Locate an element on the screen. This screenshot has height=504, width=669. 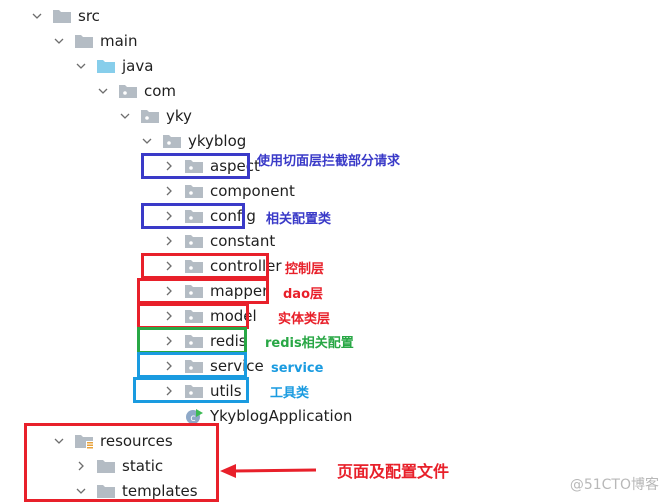
tree-node-label: src is located at coordinates (89, 16).